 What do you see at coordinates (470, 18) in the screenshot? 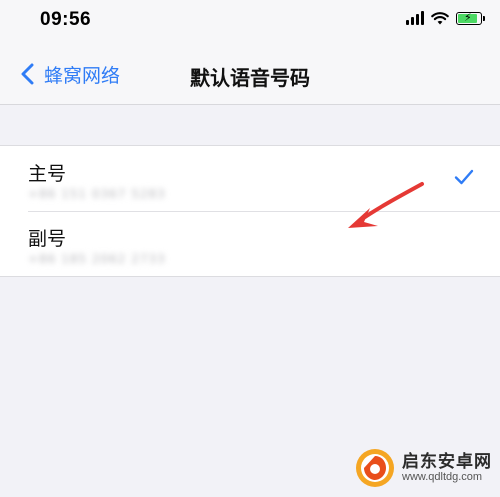
I see `battery-charging-icon: ⚡` at bounding box center [470, 18].